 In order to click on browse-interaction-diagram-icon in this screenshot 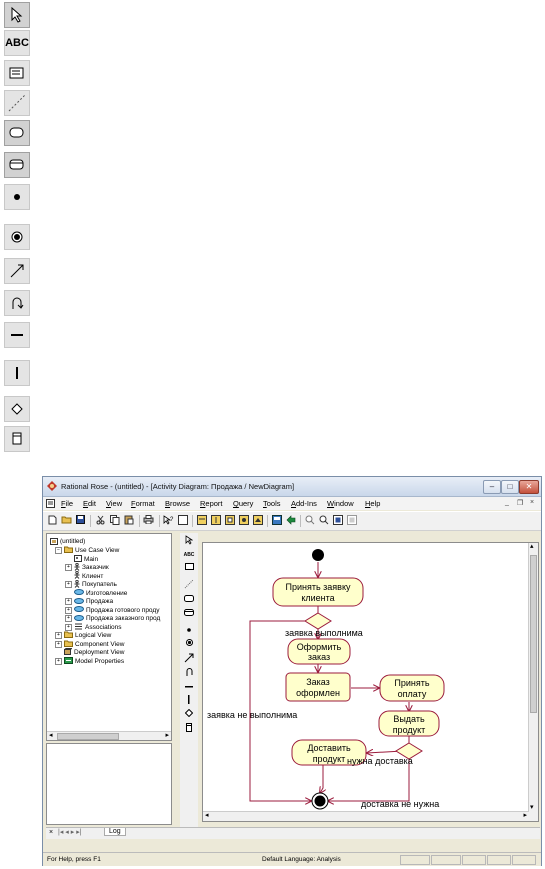, I will do `click(215, 520)`.